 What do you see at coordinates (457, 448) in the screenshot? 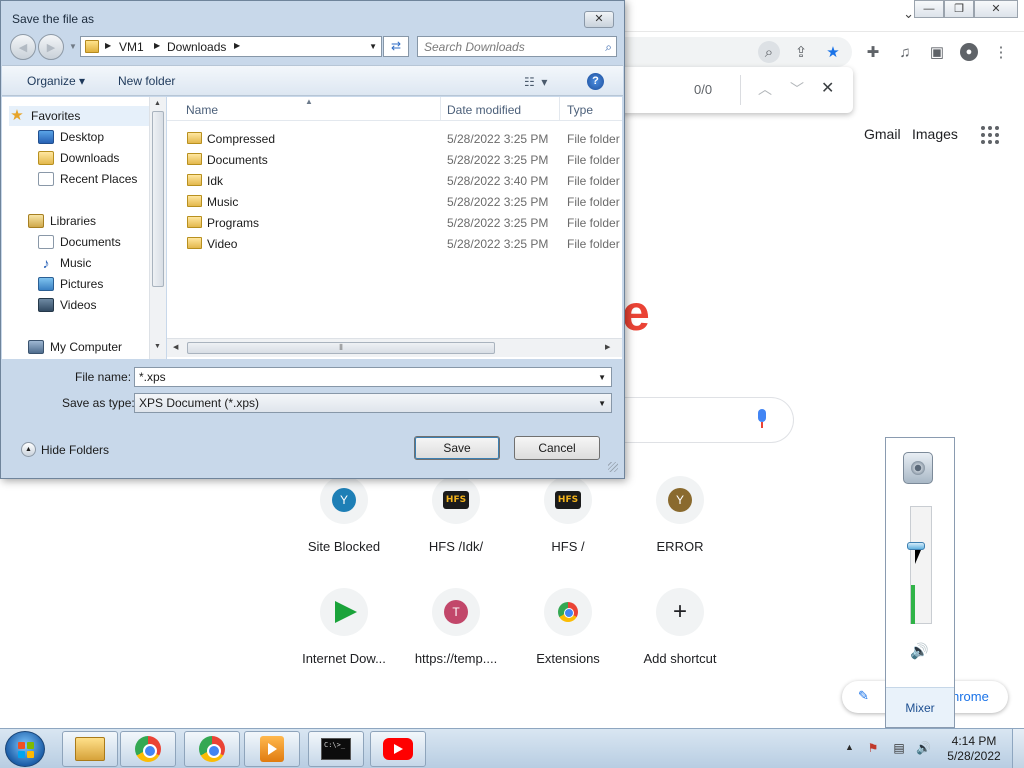
I see `save-button: Save` at bounding box center [457, 448].